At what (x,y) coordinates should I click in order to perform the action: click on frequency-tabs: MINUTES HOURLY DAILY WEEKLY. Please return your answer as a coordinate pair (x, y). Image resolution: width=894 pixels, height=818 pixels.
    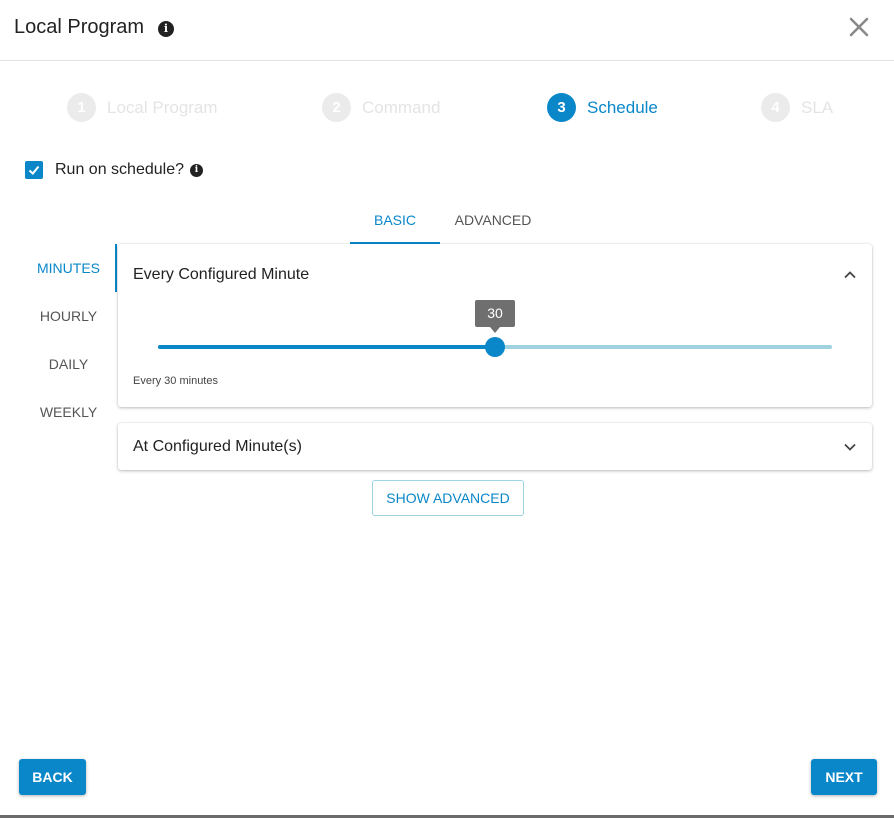
    Looking at the image, I should click on (68, 340).